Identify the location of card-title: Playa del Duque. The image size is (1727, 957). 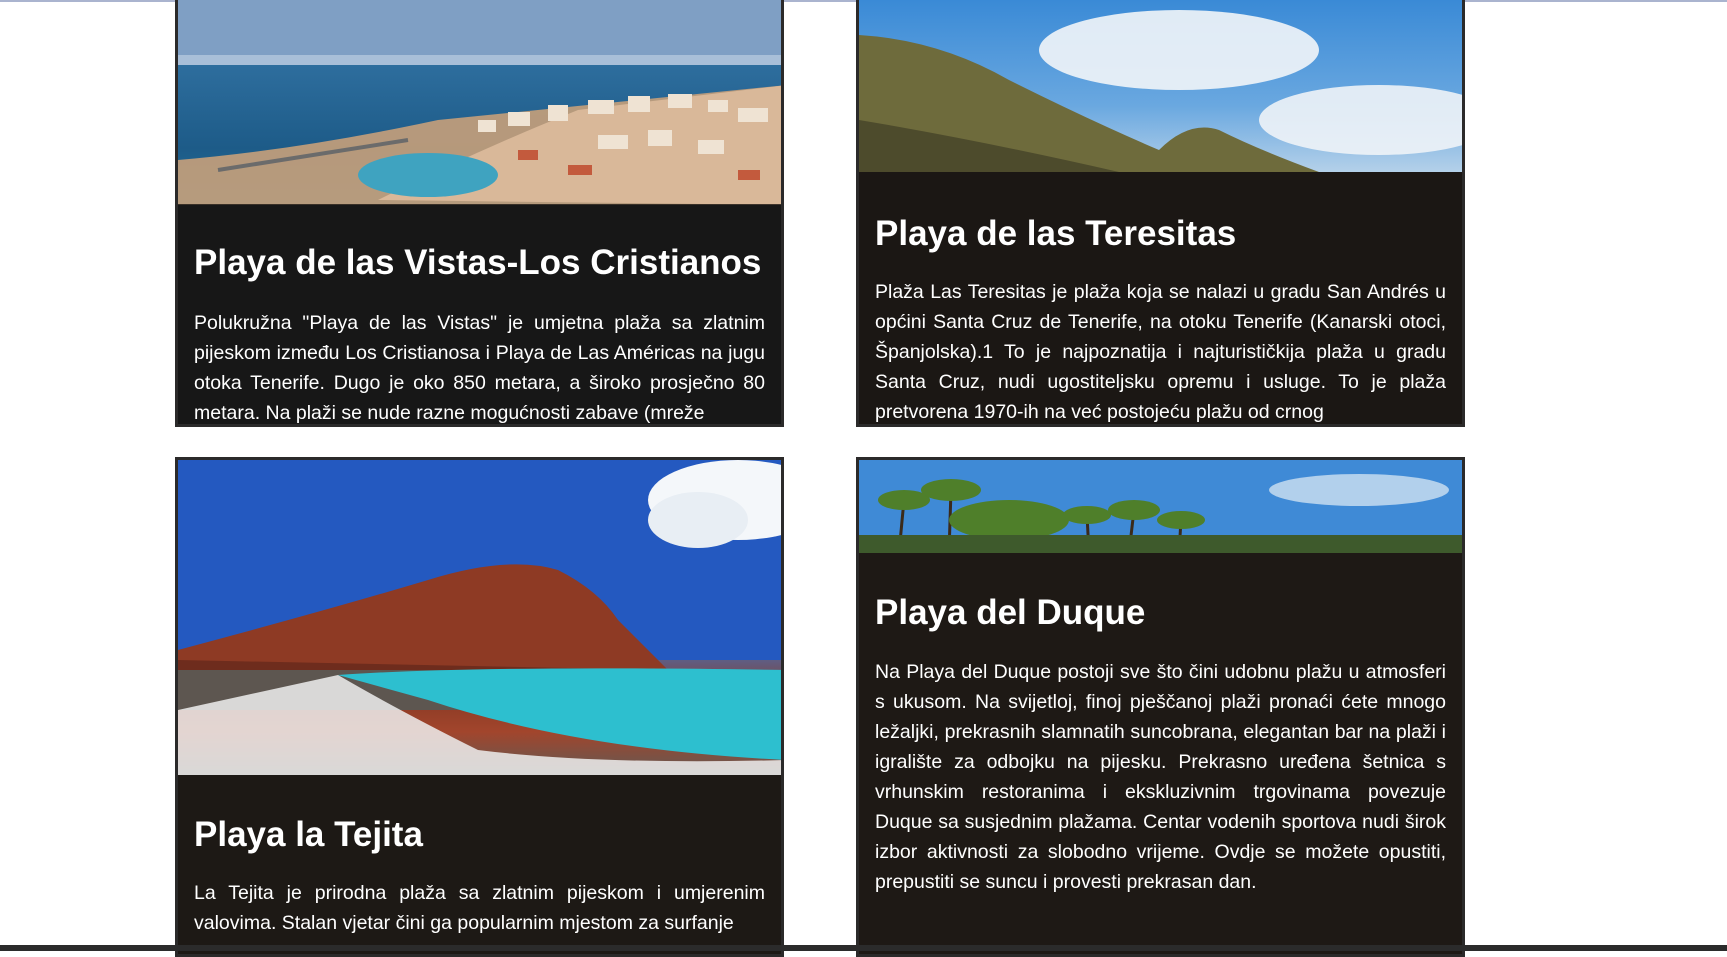
(1010, 612).